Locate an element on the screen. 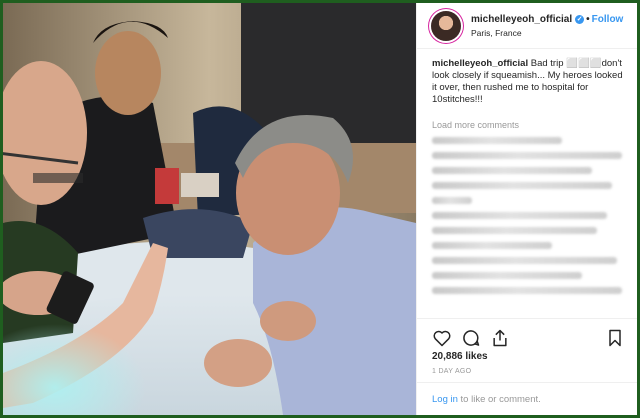 The image size is (640, 418). share-icon is located at coordinates (500, 338).